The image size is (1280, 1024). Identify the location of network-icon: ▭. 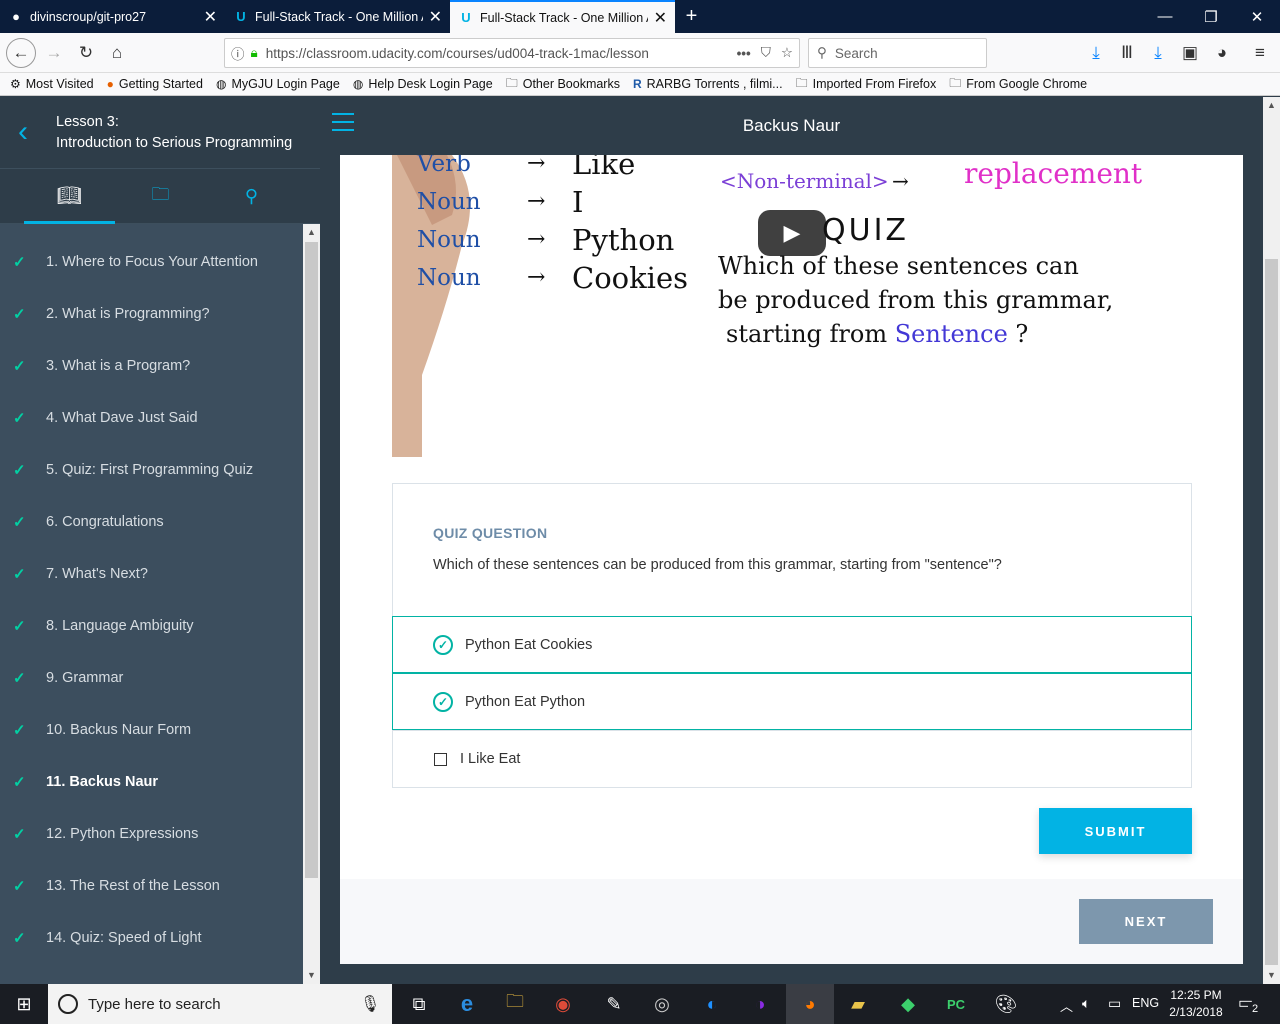
(1114, 1003).